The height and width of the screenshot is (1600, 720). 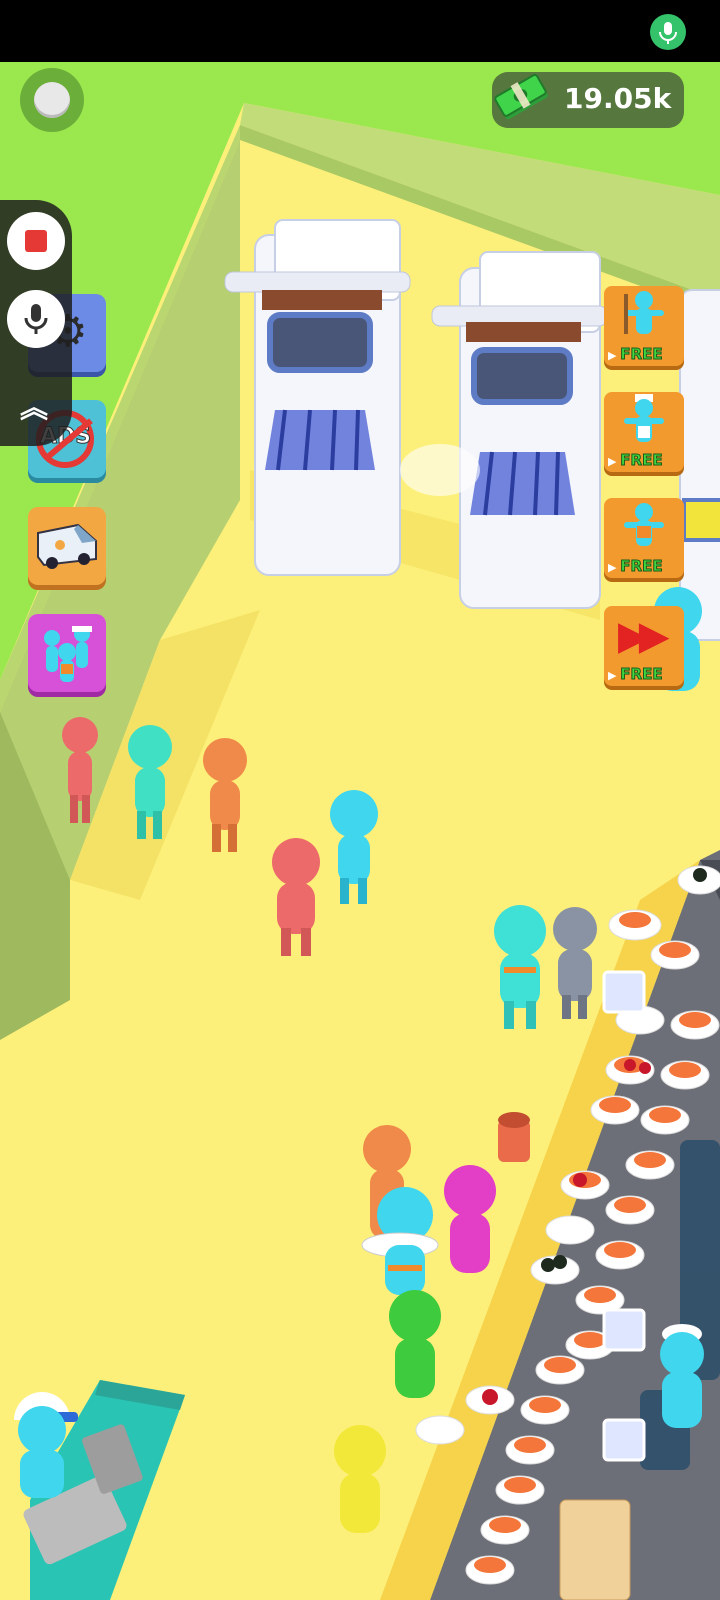 I want to click on staff-button, so click(x=67, y=653).